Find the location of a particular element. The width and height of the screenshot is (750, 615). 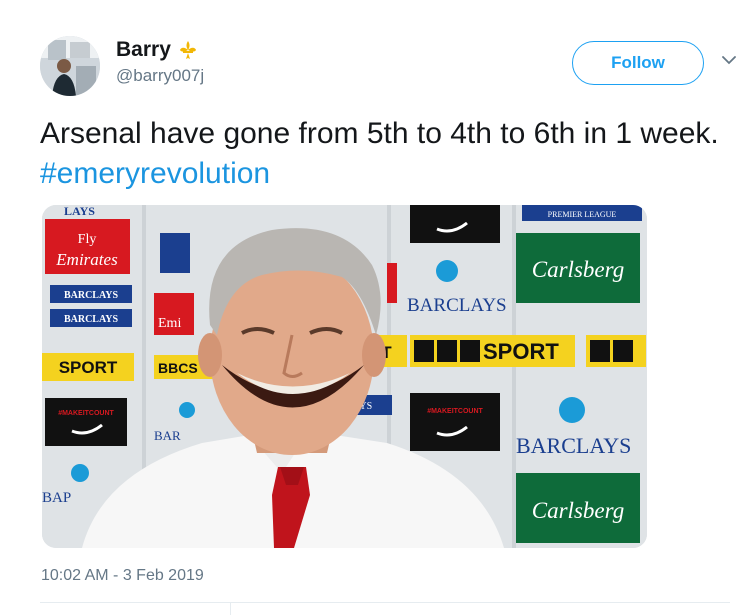

chevron-down-icon is located at coordinates (729, 60).